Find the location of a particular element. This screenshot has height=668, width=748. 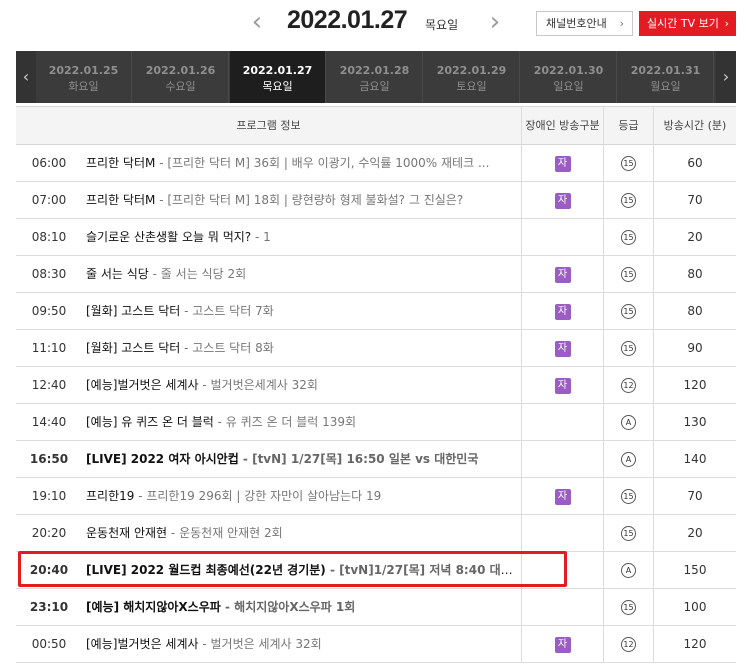

row-program: [예능] 유 퀴즈 온 더 블럭 - 유 퀴즈 온 더 블럭 139회 is located at coordinates (303, 422).